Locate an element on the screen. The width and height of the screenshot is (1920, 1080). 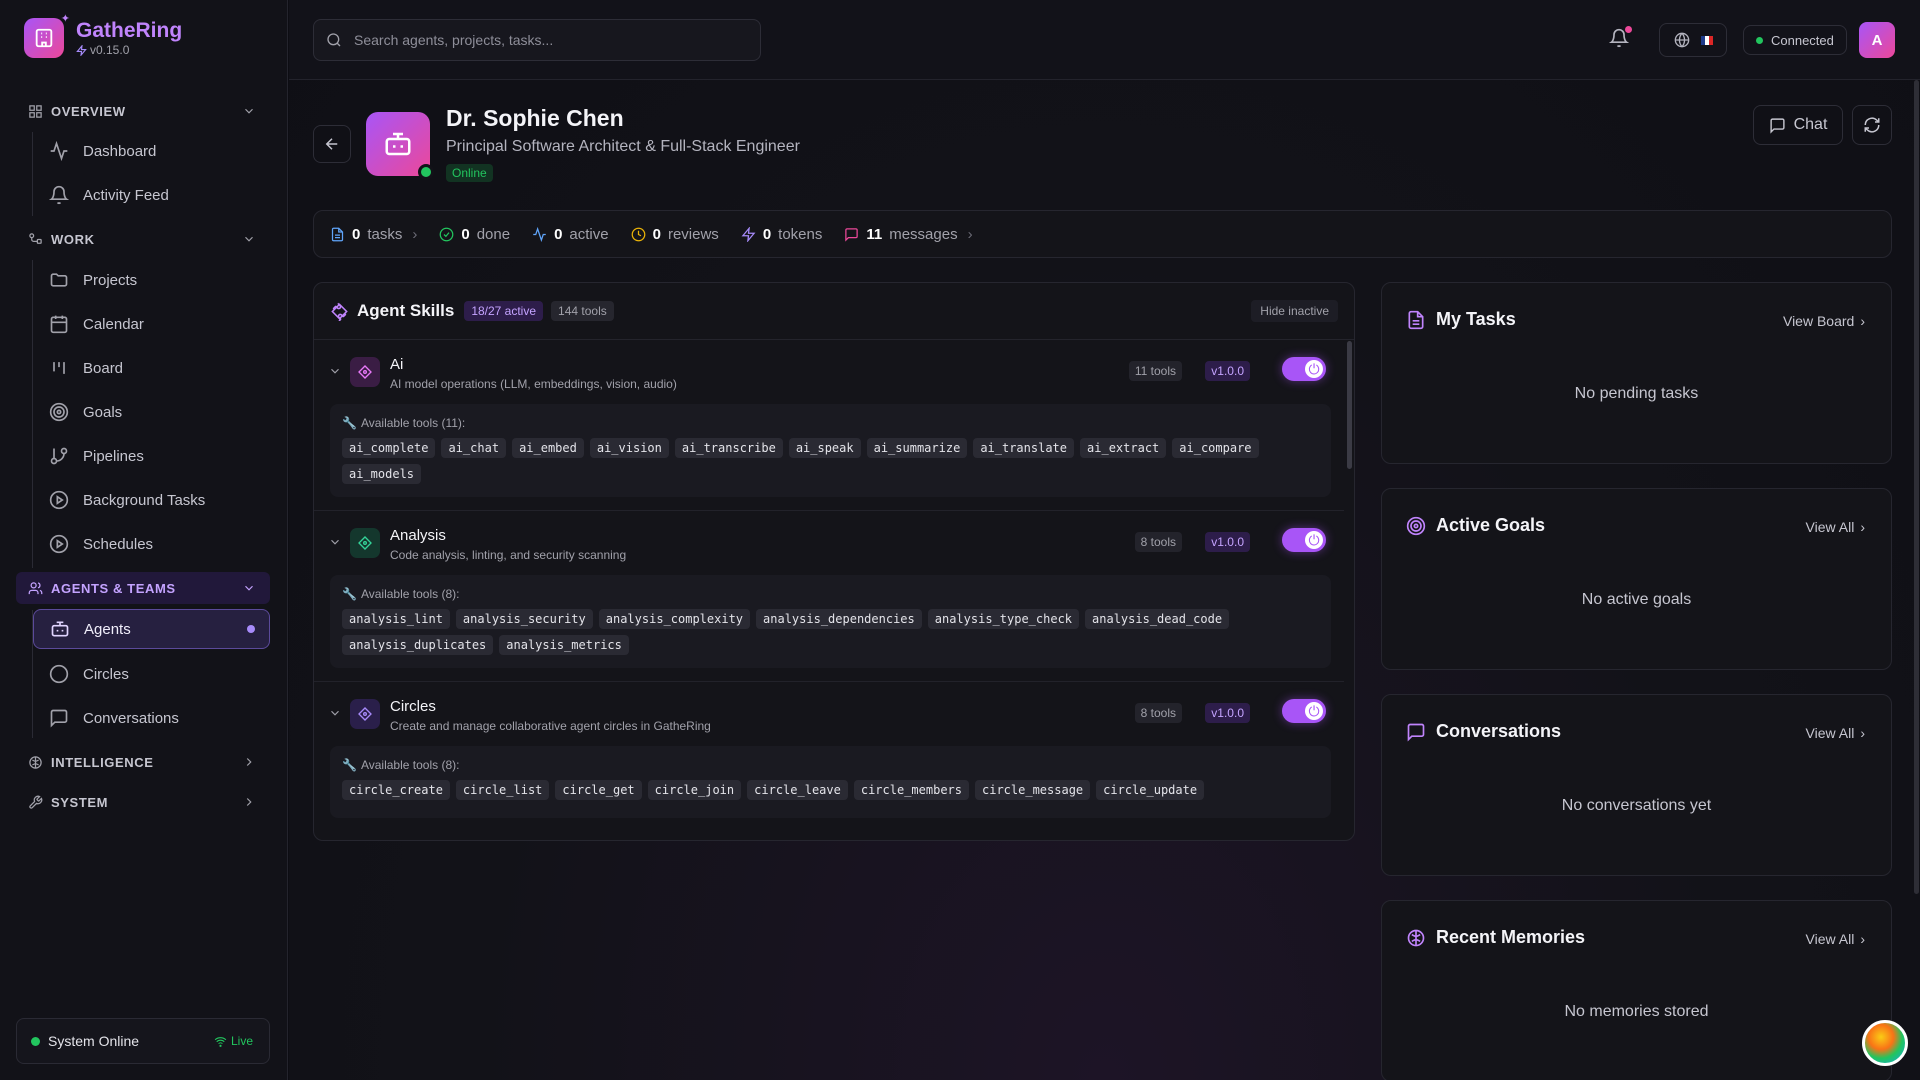
sidebar-item-board: Board is located at coordinates (151, 368).